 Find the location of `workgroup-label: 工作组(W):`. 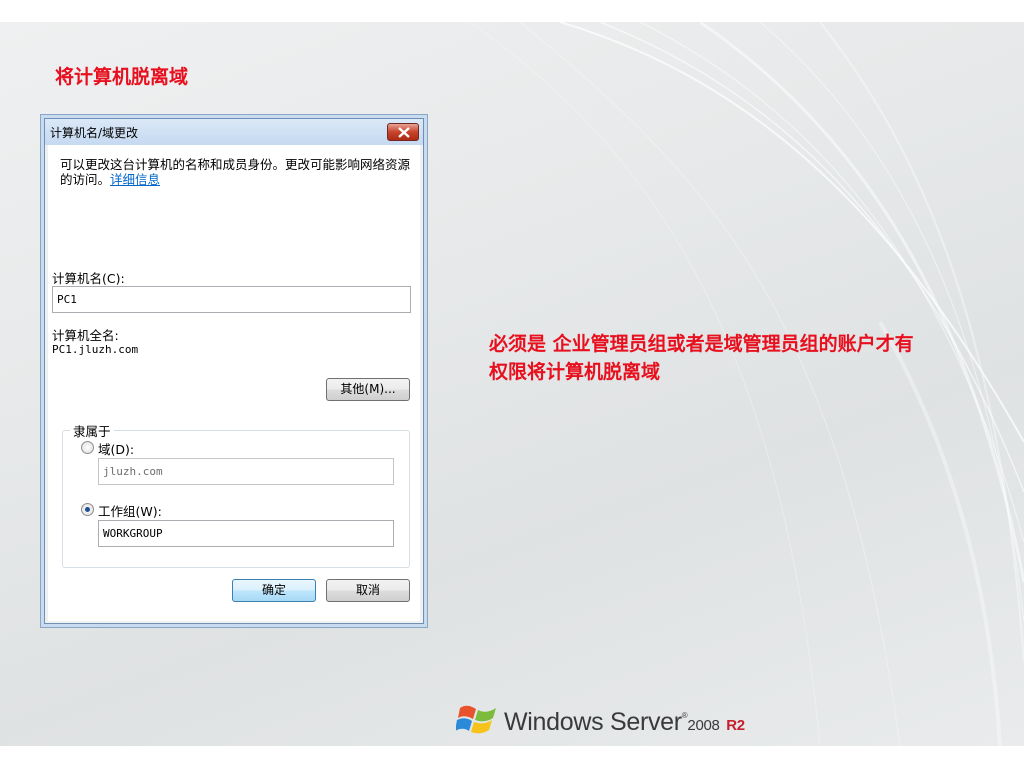

workgroup-label: 工作组(W): is located at coordinates (130, 511).